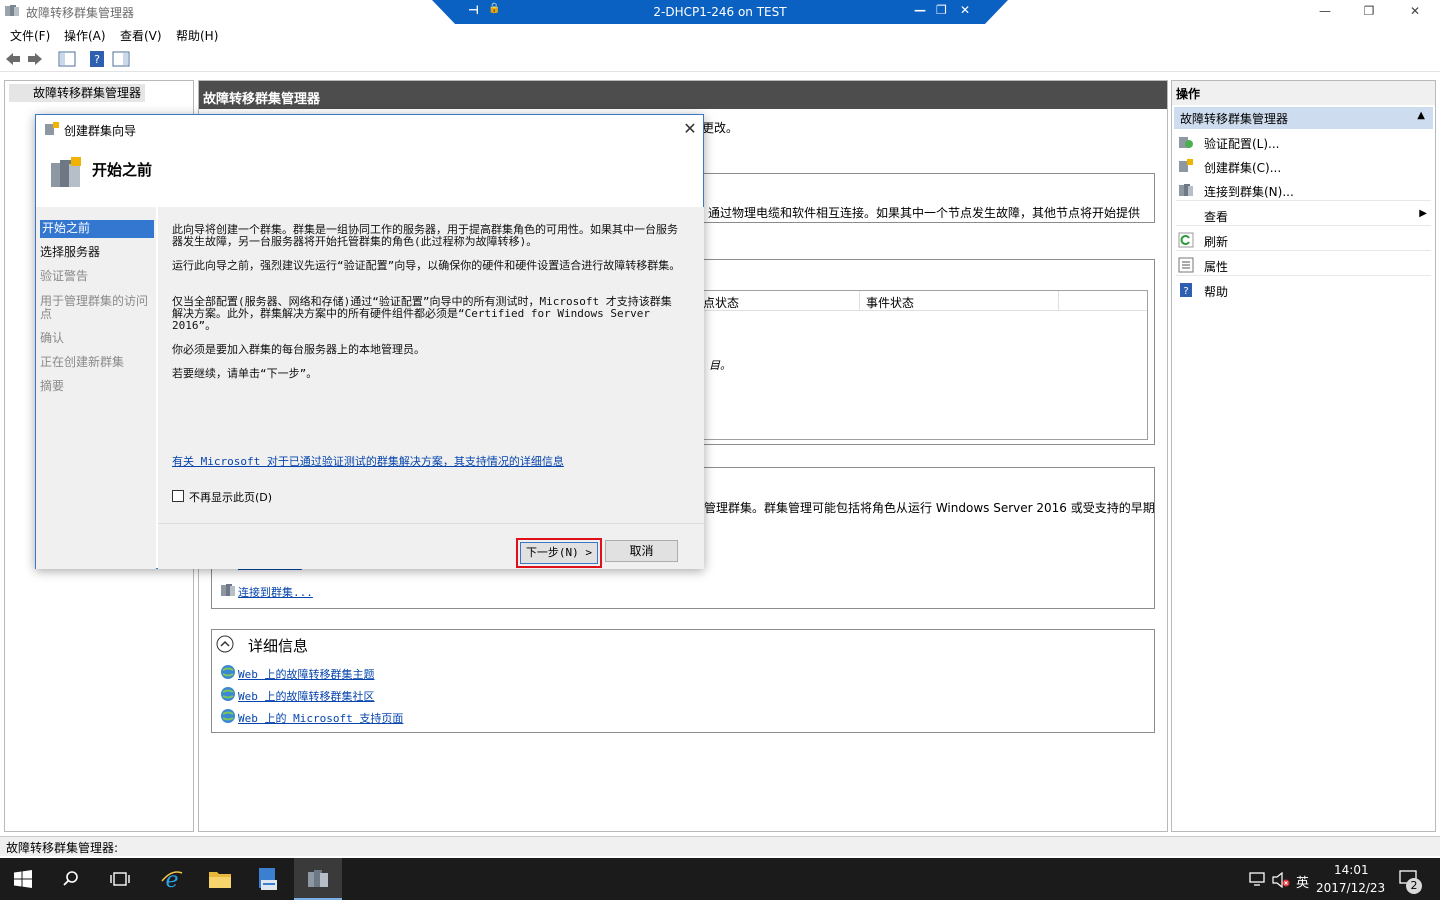 The height and width of the screenshot is (900, 1440). What do you see at coordinates (720, 59) in the screenshot?
I see `toolbar: ?` at bounding box center [720, 59].